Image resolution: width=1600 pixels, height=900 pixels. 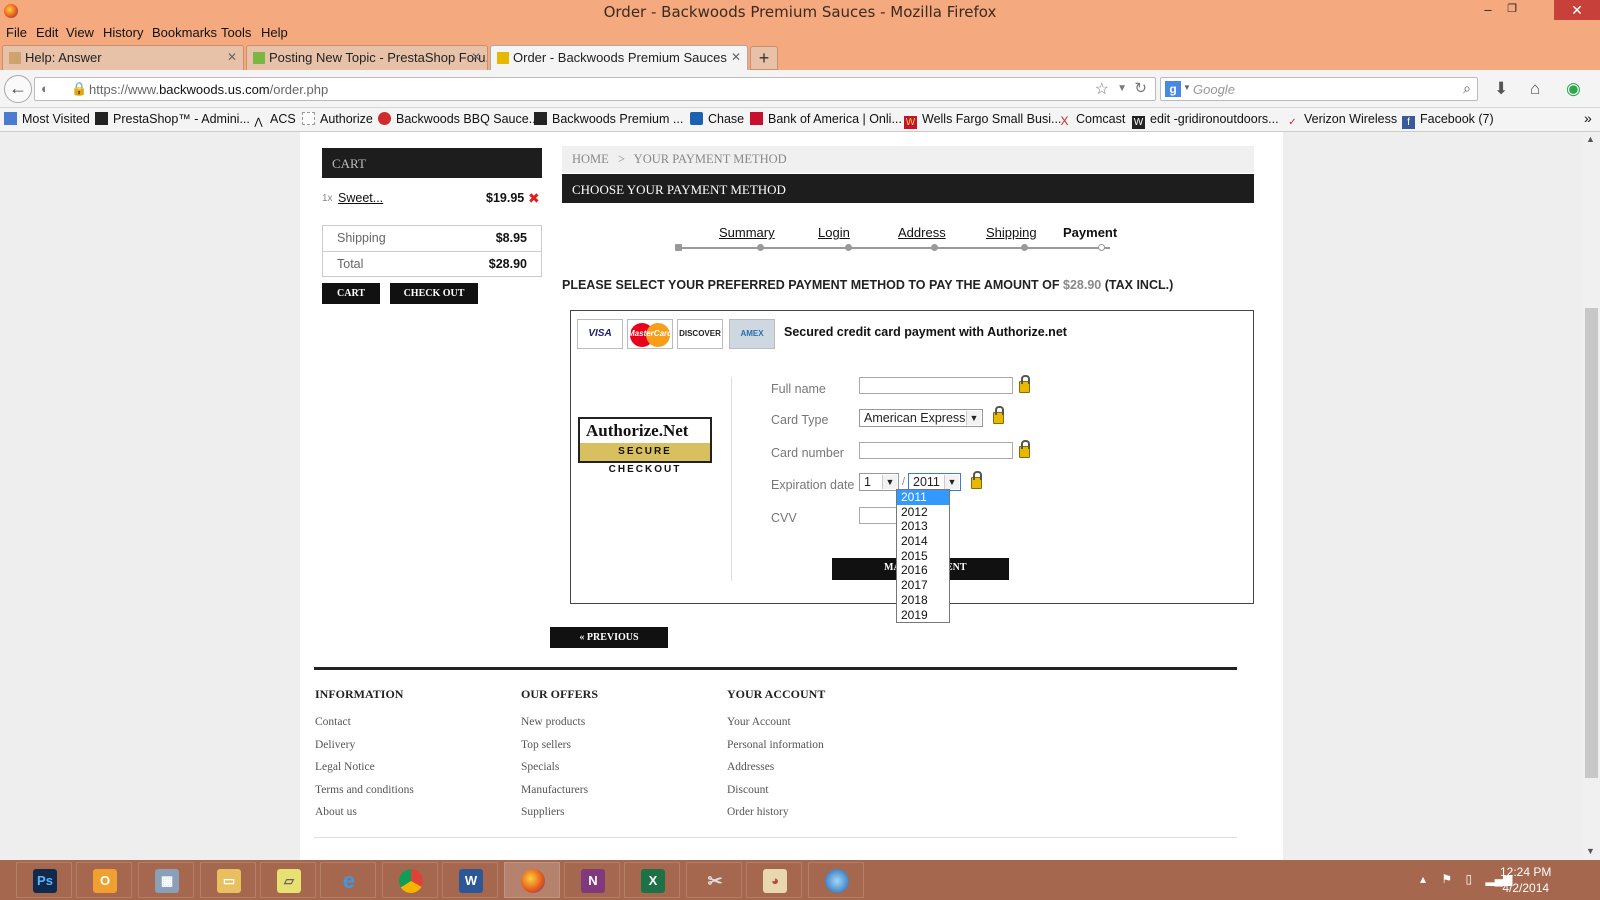 I want to click on menu-bookmarks: Bookmarks, so click(x=184, y=32).